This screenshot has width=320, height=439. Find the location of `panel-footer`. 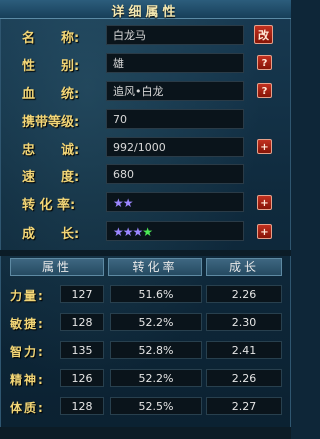

panel-footer is located at coordinates (145, 433).